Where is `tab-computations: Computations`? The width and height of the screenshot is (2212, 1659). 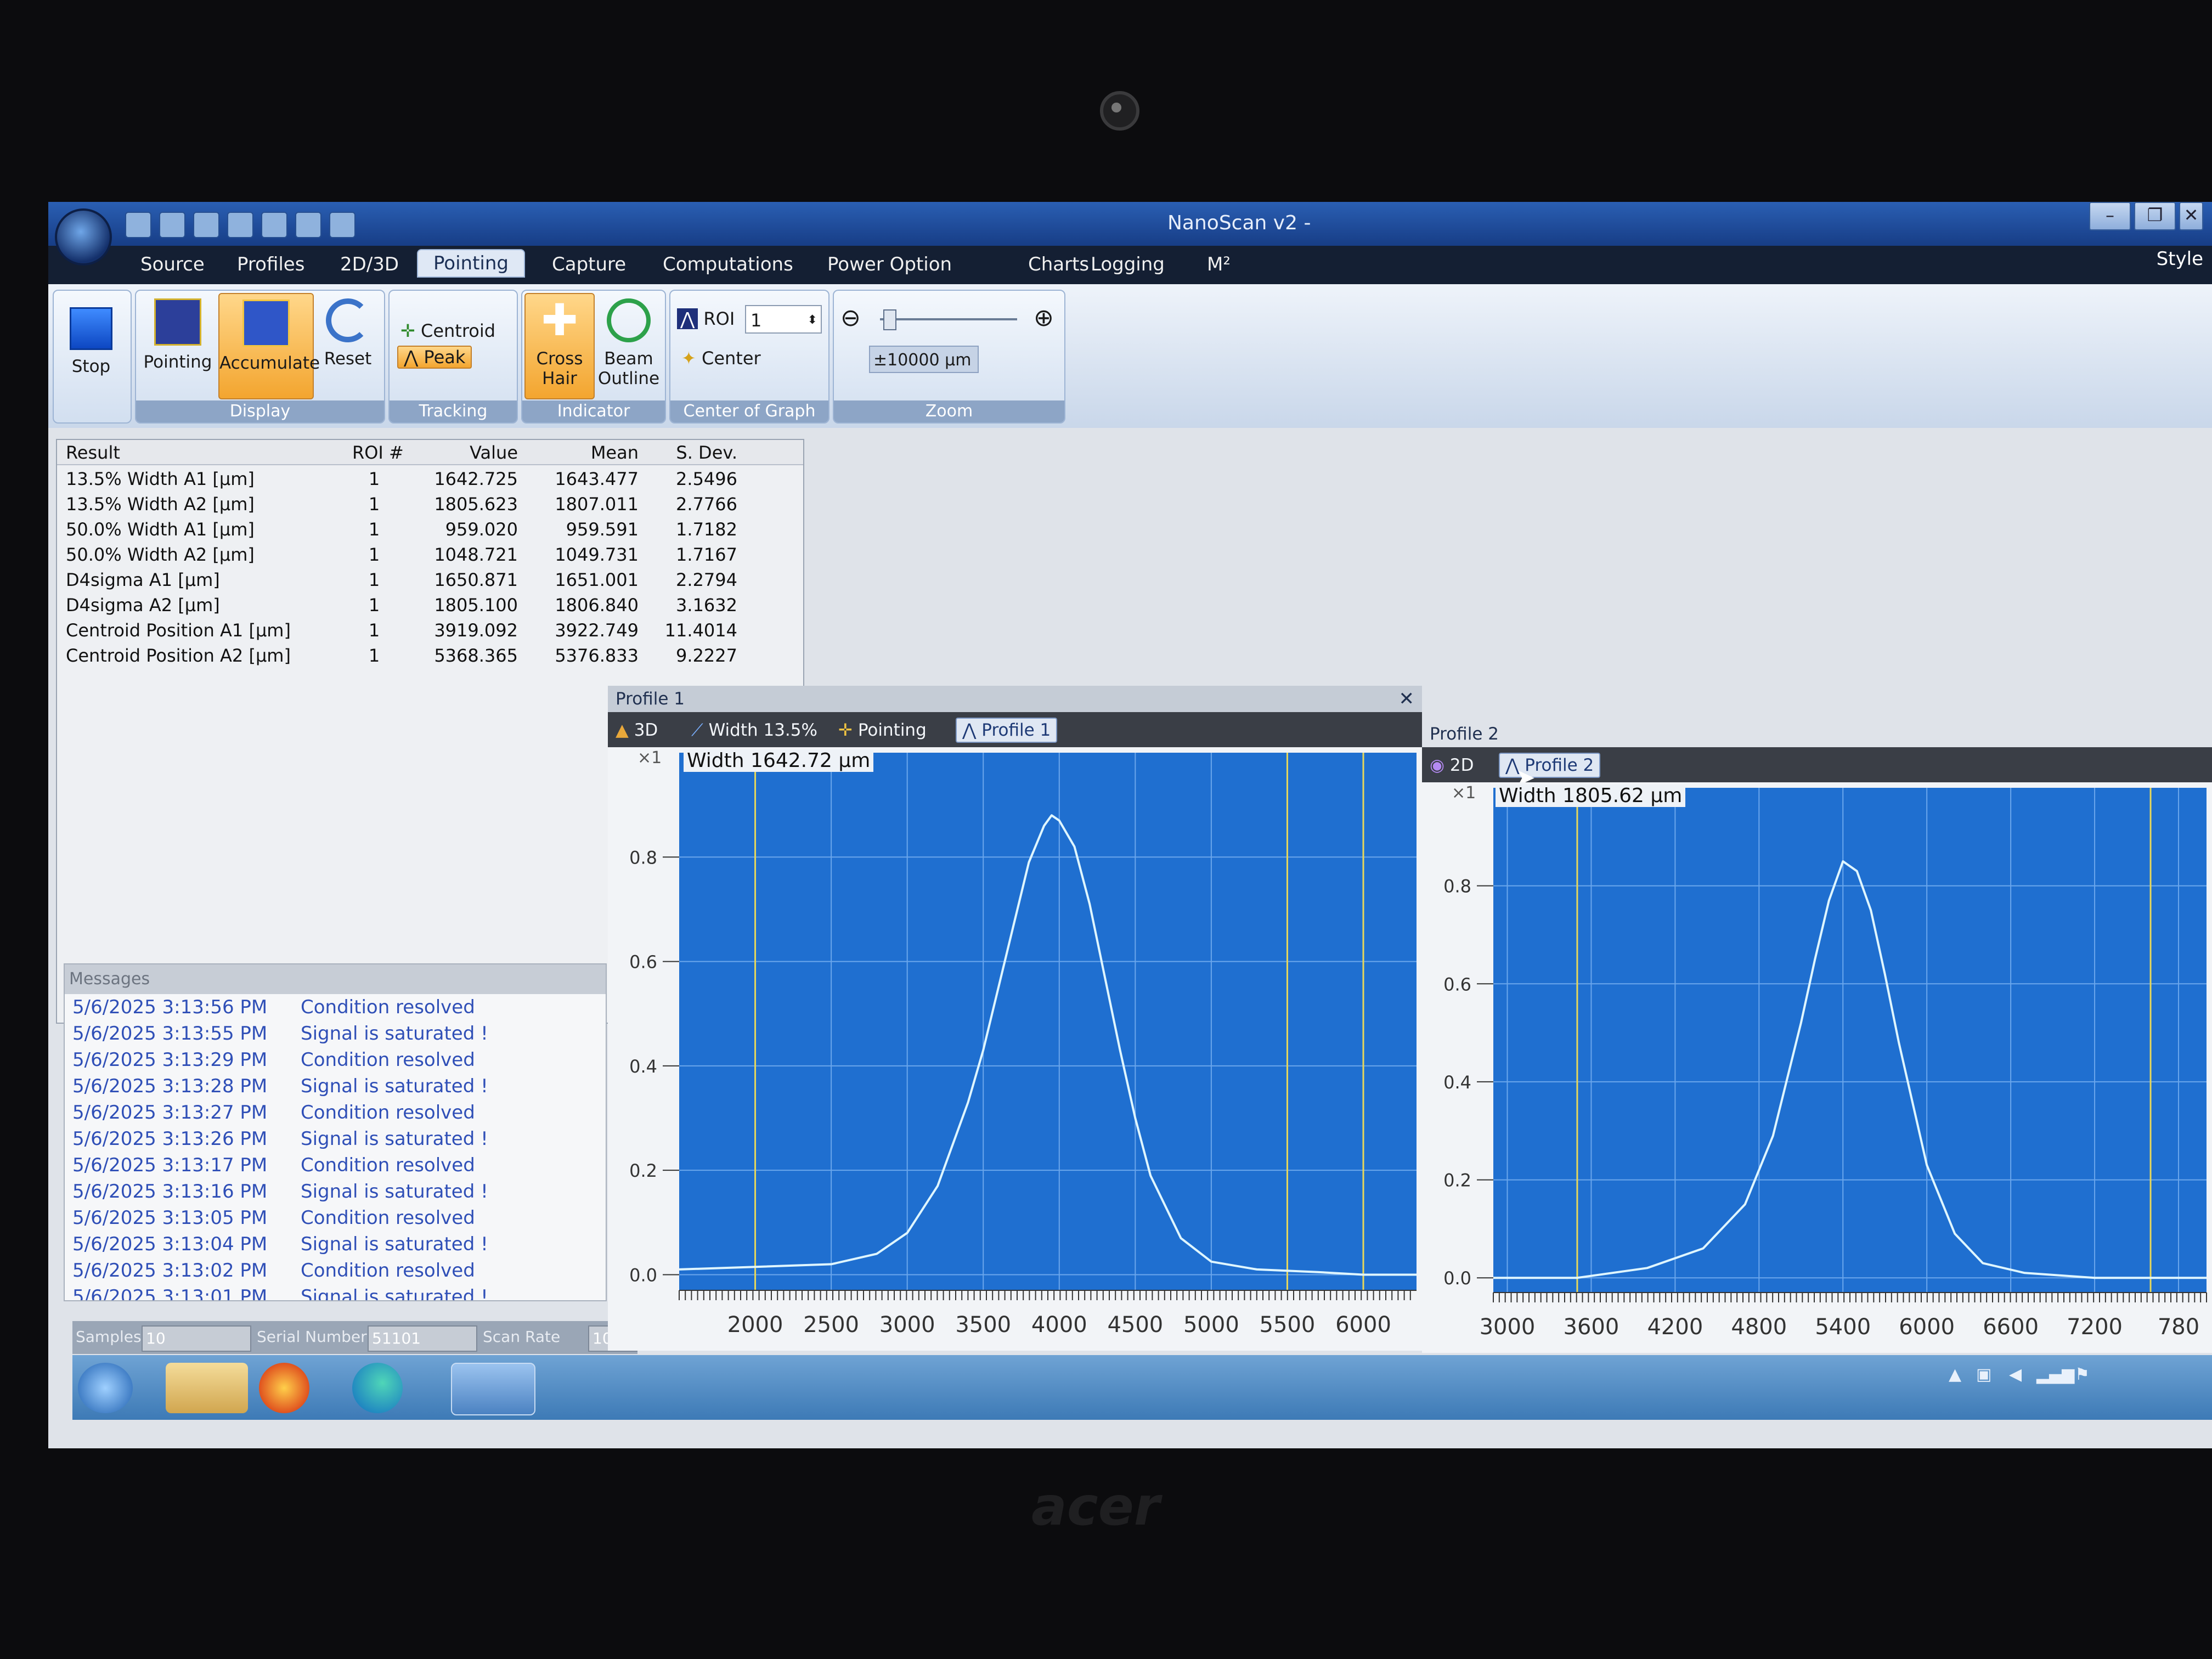 tab-computations: Computations is located at coordinates (728, 264).